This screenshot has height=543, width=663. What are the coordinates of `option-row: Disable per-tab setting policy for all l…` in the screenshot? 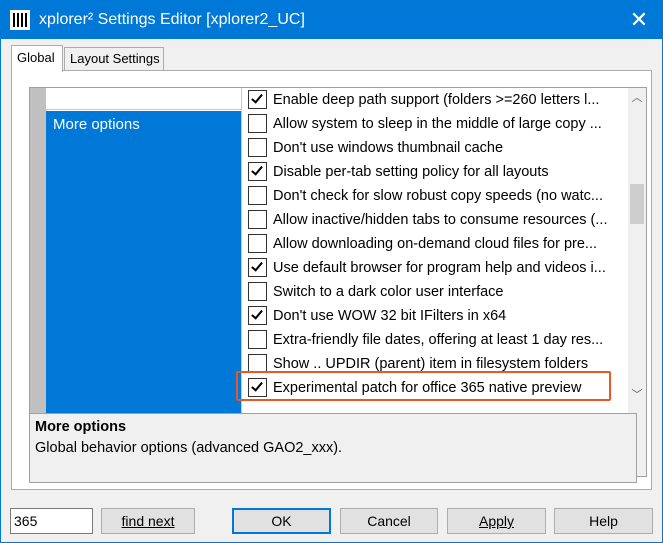 It's located at (431, 172).